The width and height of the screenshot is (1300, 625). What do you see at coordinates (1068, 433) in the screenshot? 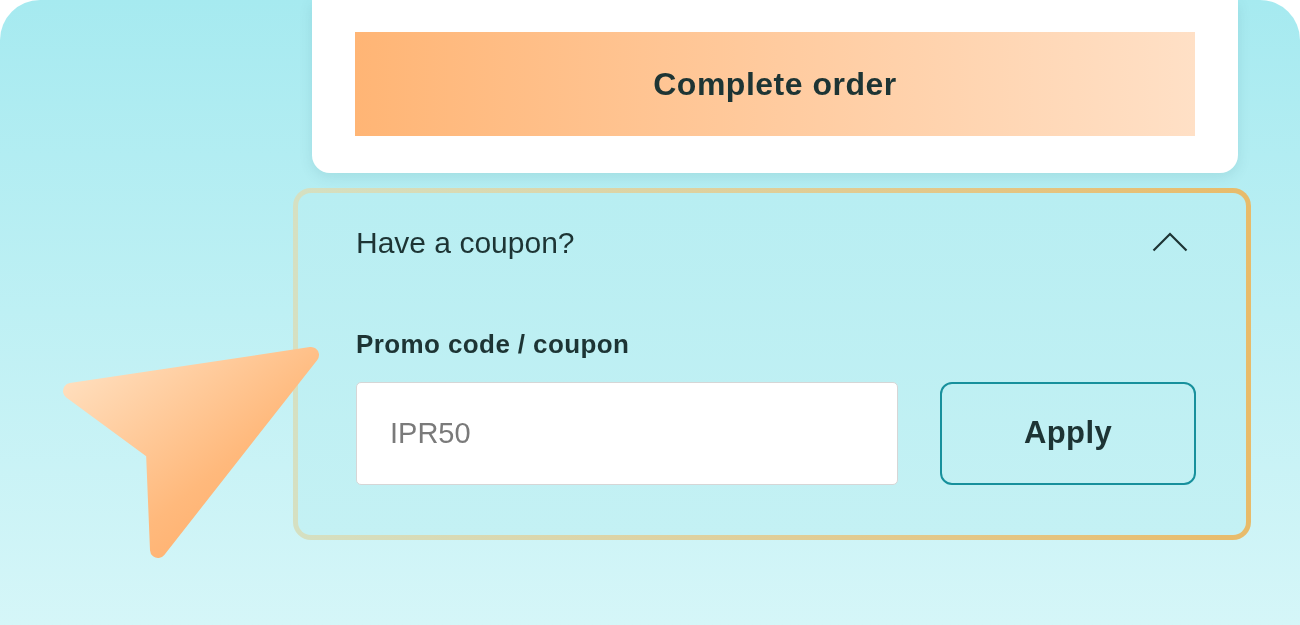
I see `apply-button: Apply` at bounding box center [1068, 433].